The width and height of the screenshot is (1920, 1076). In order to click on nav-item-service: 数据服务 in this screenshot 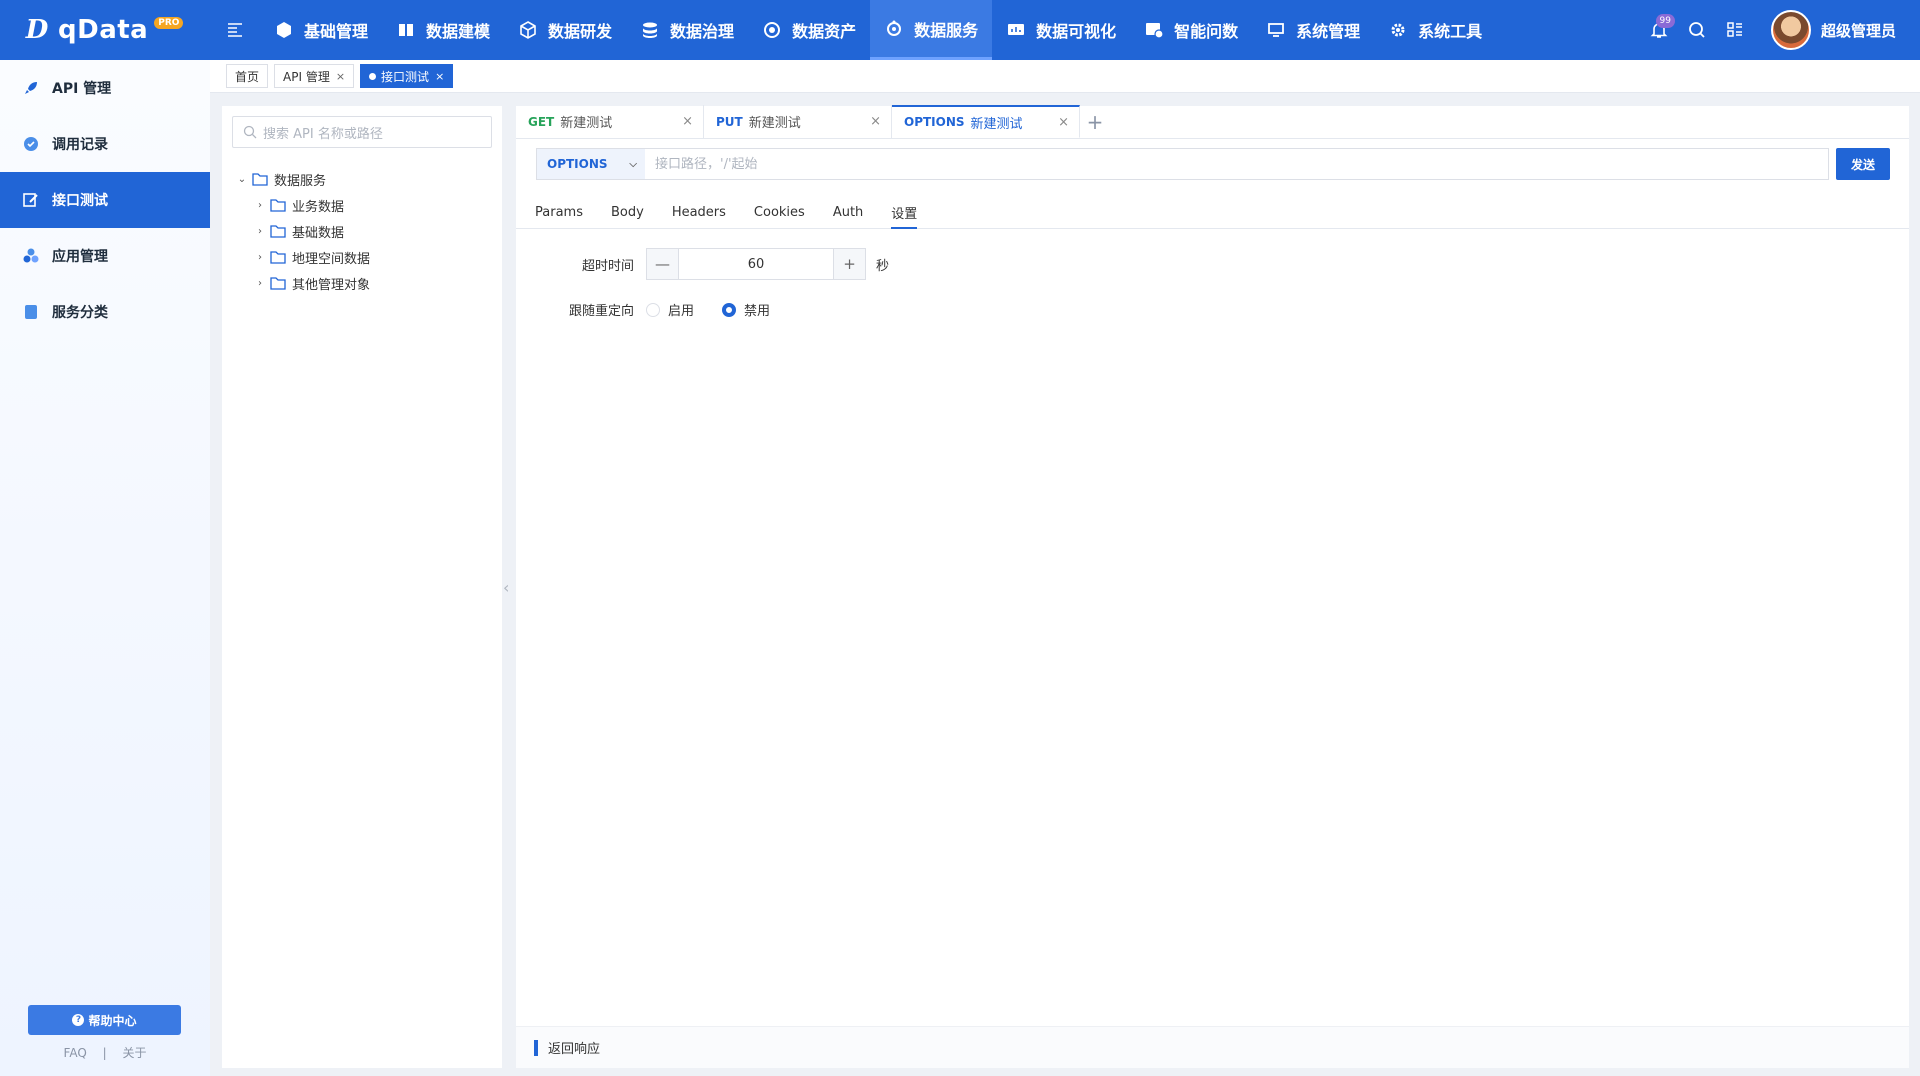, I will do `click(931, 30)`.